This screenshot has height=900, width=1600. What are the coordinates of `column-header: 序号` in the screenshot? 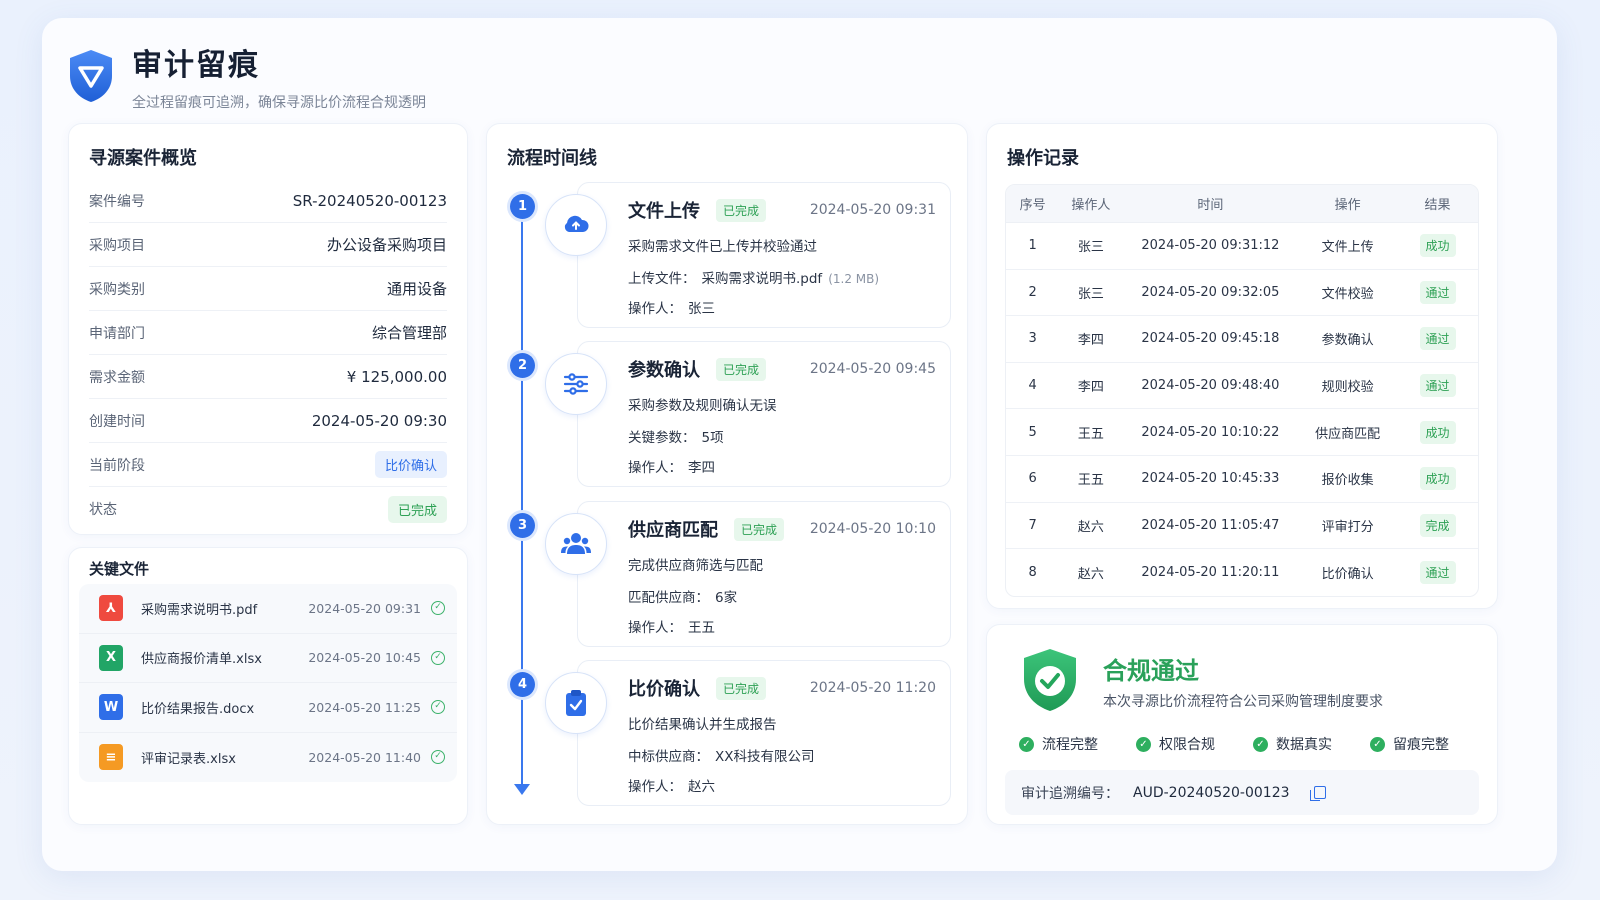 It's located at (1032, 205).